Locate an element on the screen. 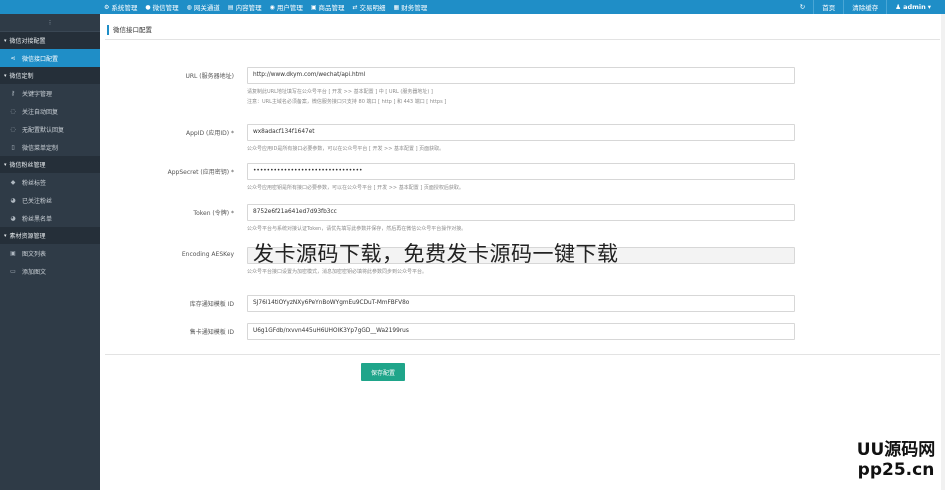 The height and width of the screenshot is (490, 945). sidebar-item: ◕ 已关注粉丝 is located at coordinates (50, 200).